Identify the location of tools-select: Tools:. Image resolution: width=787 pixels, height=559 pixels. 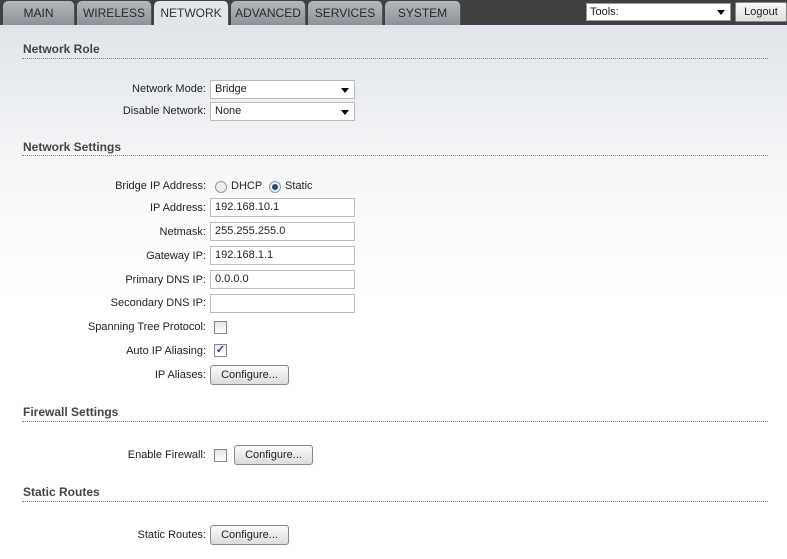
(658, 12).